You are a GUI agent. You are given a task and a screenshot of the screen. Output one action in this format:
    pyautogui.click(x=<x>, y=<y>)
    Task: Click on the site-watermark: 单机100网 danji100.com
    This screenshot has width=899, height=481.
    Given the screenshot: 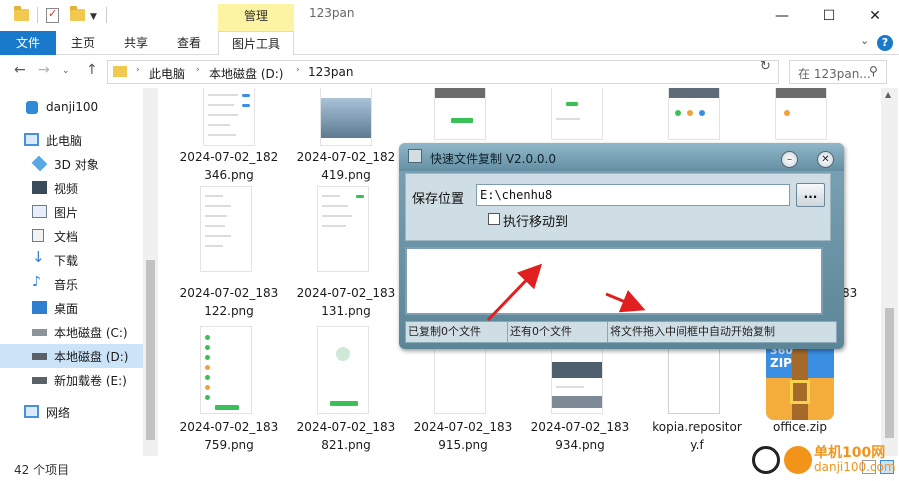 What is the action you would take?
    pyautogui.click(x=825, y=448)
    